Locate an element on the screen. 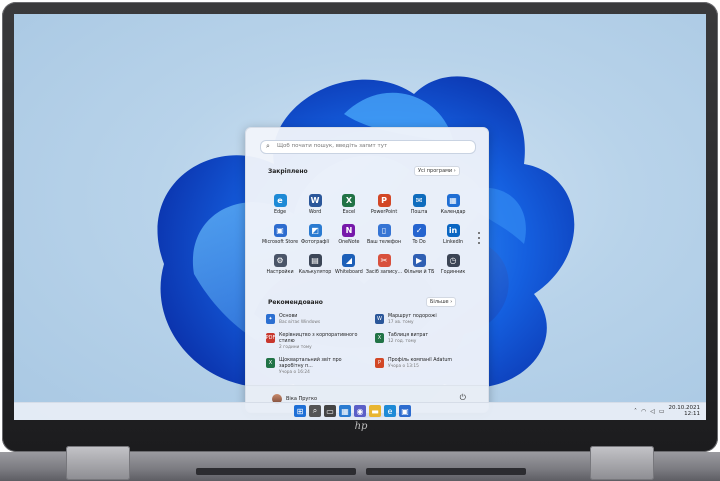 This screenshot has height=481, width=720. pinned-app-label: Whiteboard is located at coordinates (349, 272).